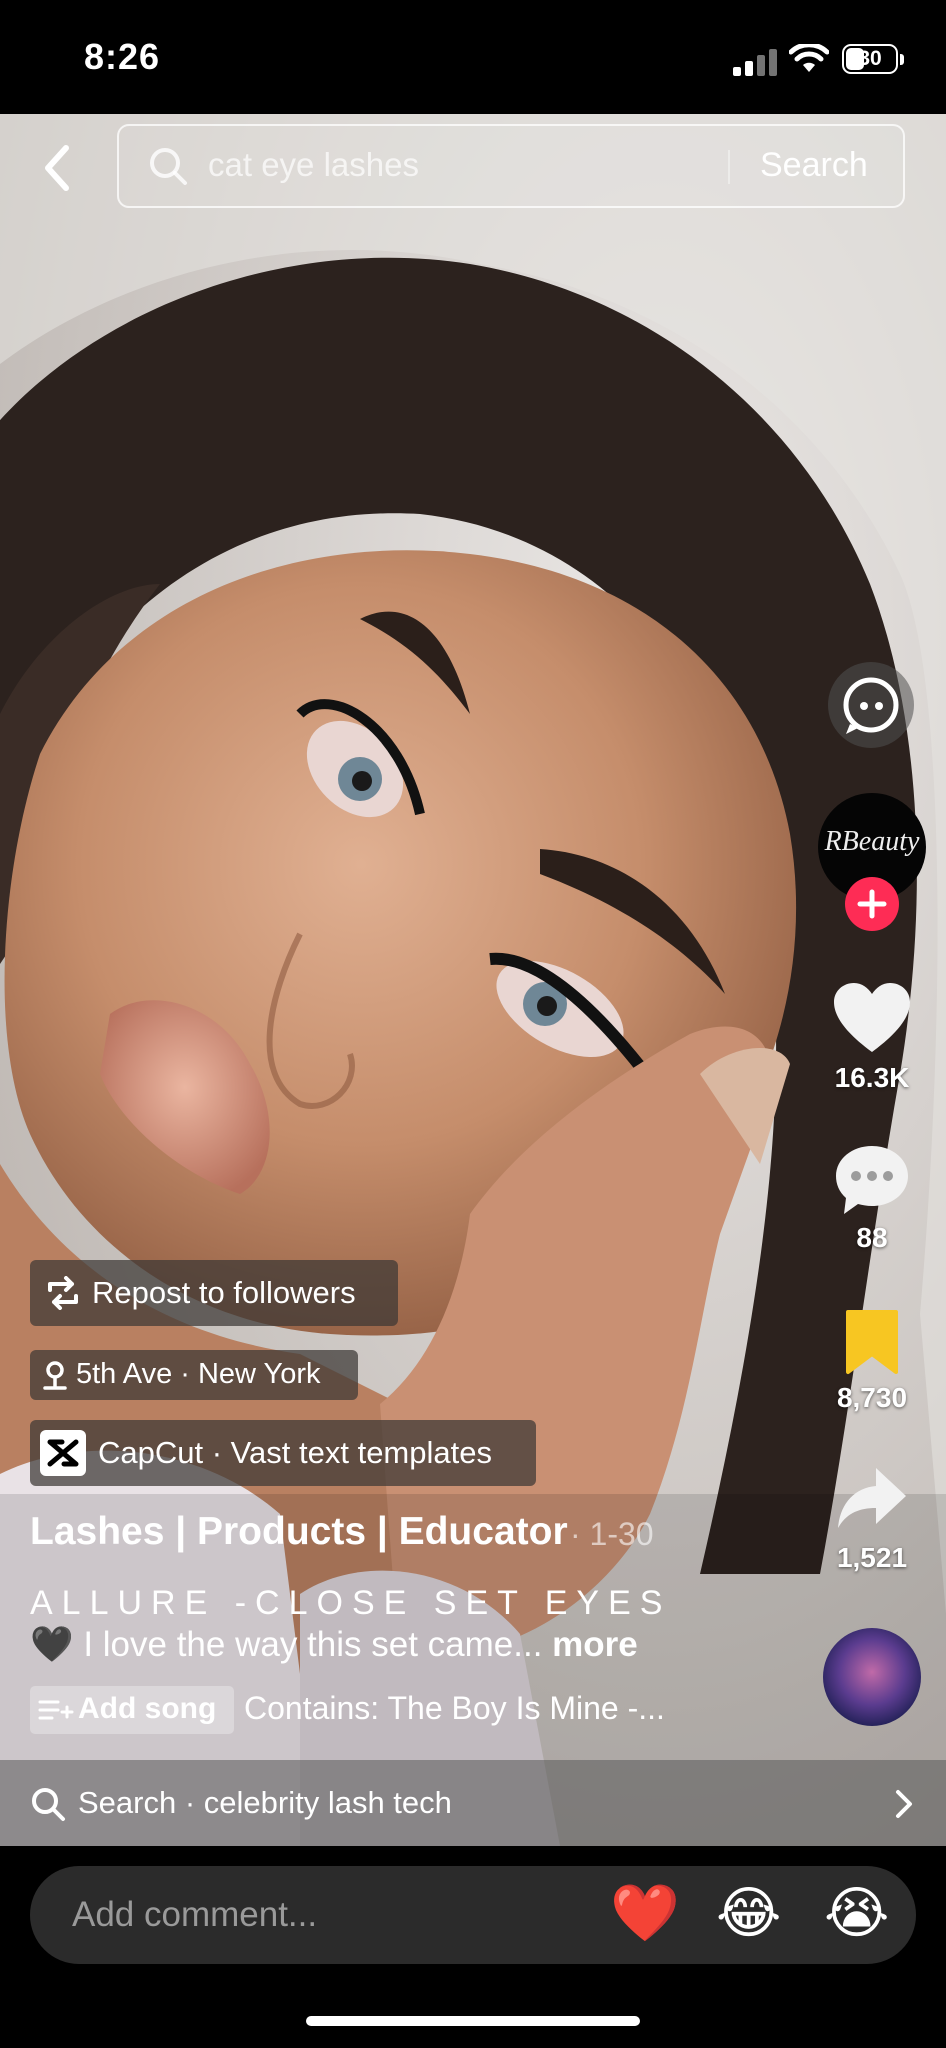  I want to click on capcut-template-chip: CapCut · Vast text templates, so click(283, 1453).